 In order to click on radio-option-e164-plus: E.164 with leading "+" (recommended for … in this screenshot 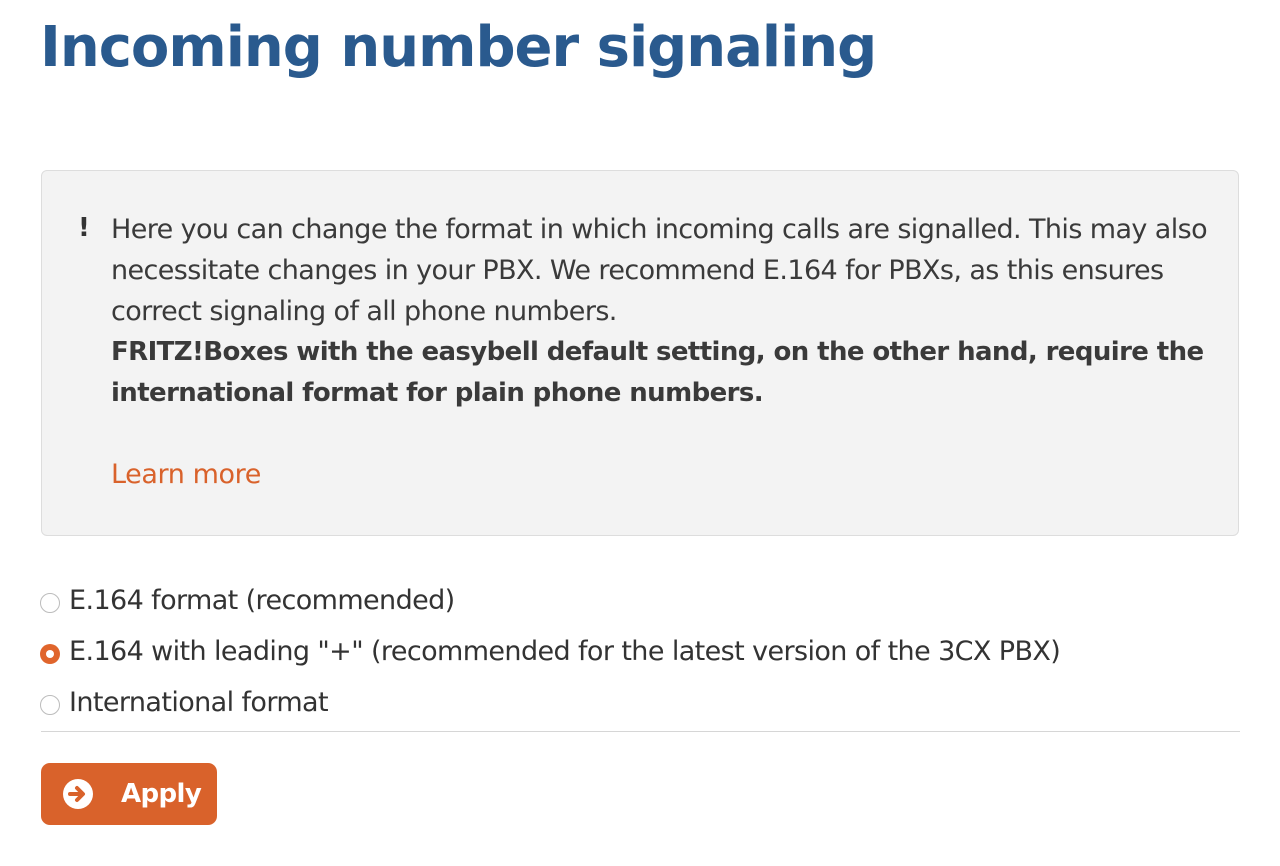, I will do `click(550, 651)`.